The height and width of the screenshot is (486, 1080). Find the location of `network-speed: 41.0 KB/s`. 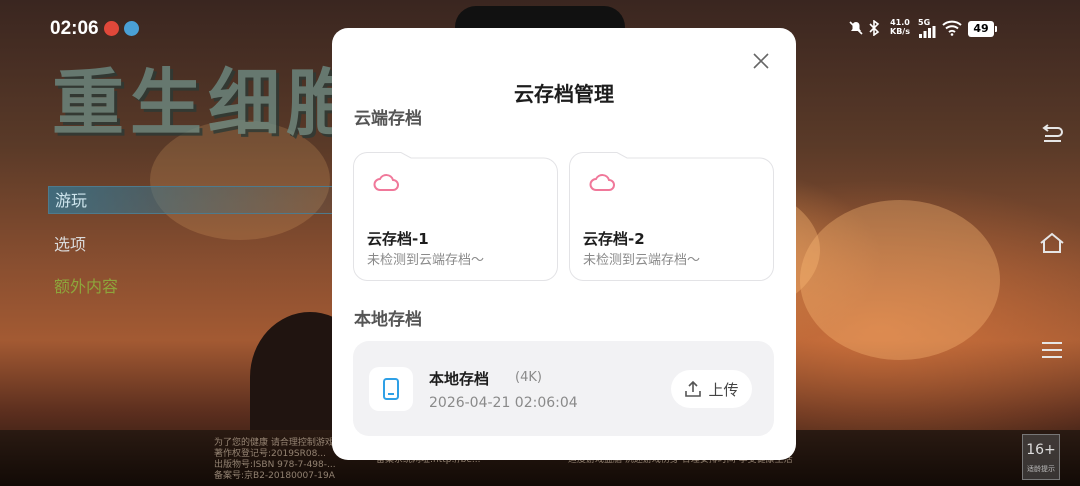

network-speed: 41.0 KB/s is located at coordinates (900, 27).